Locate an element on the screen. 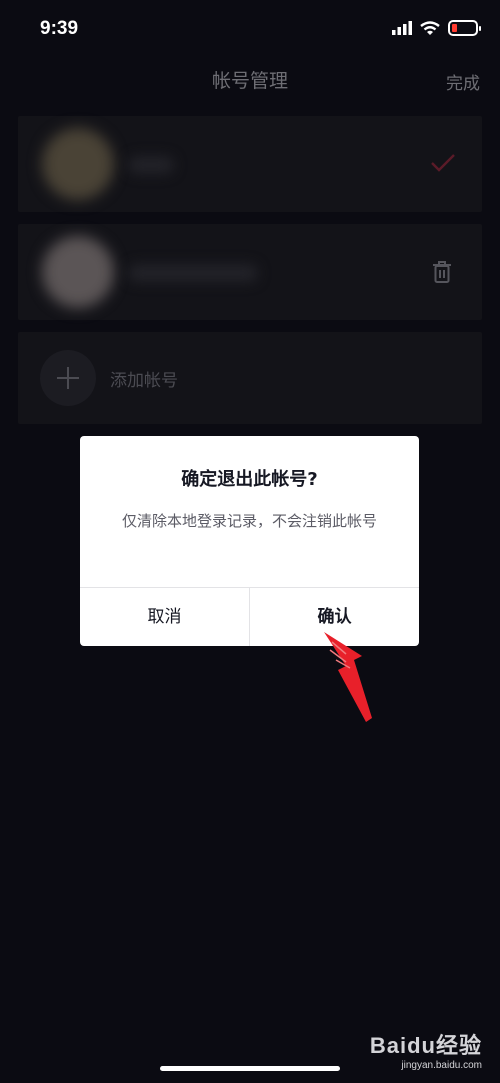 The image size is (500, 1083). trash-icon is located at coordinates (442, 272).